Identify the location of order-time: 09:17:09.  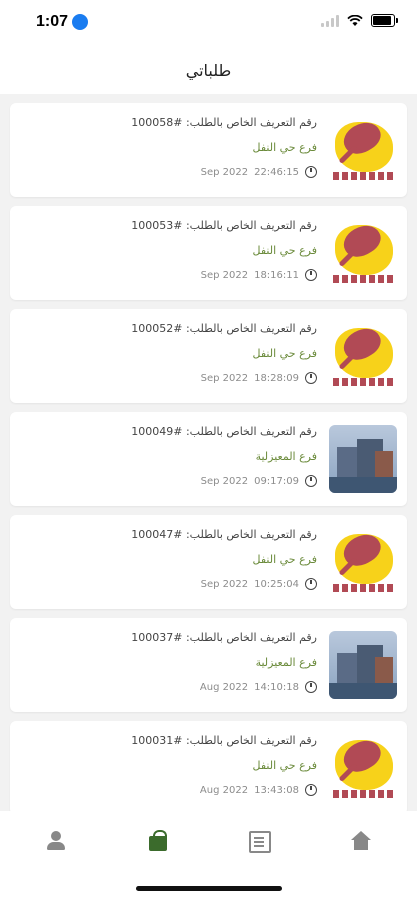
(276, 481).